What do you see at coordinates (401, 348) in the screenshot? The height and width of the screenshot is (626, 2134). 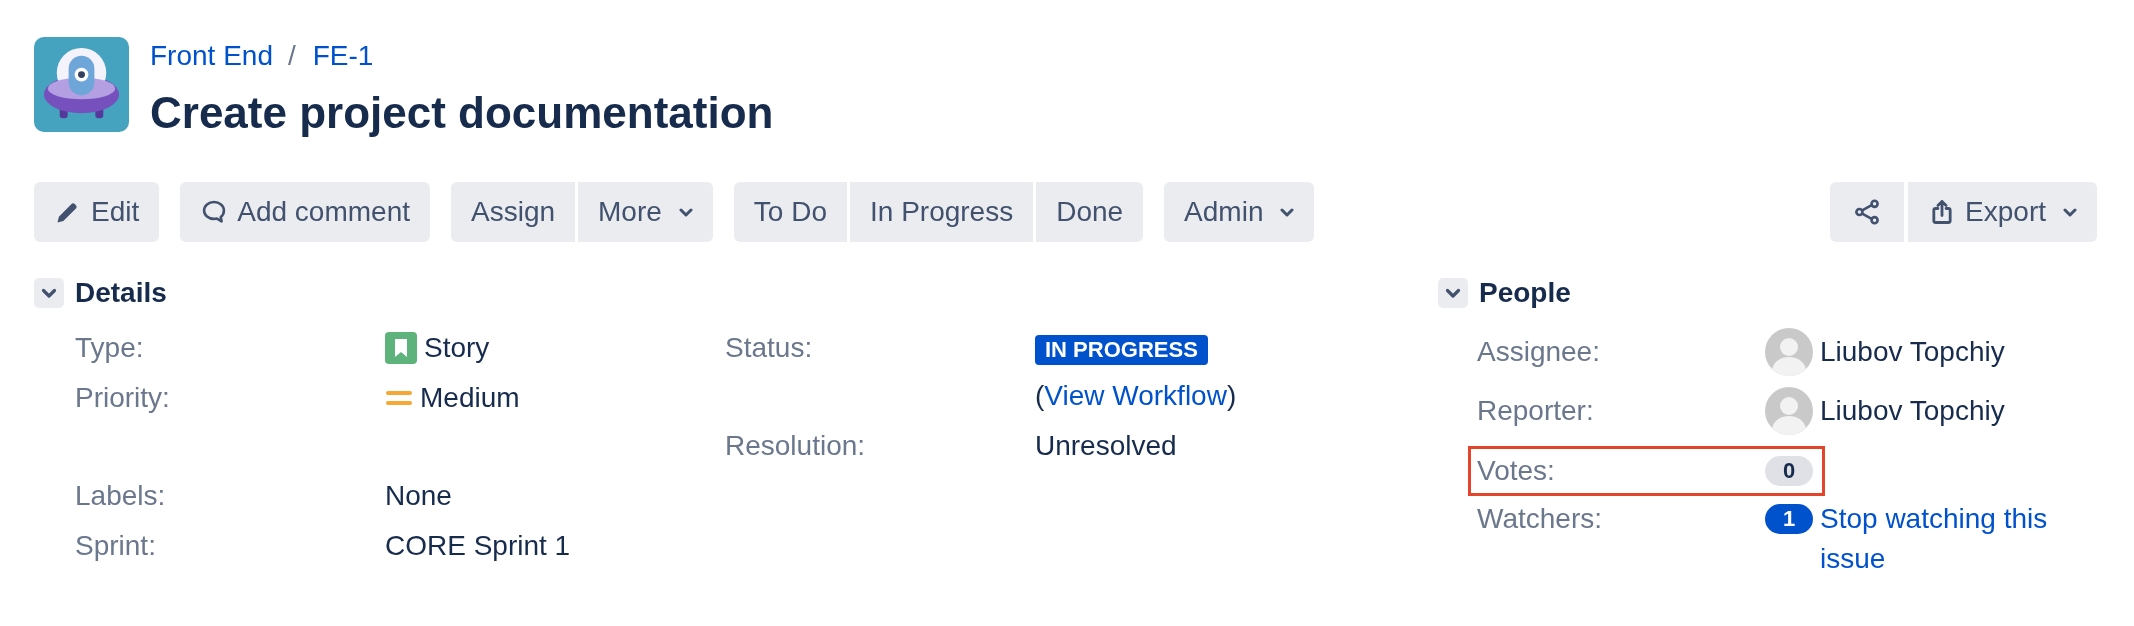 I see `bookmark-icon` at bounding box center [401, 348].